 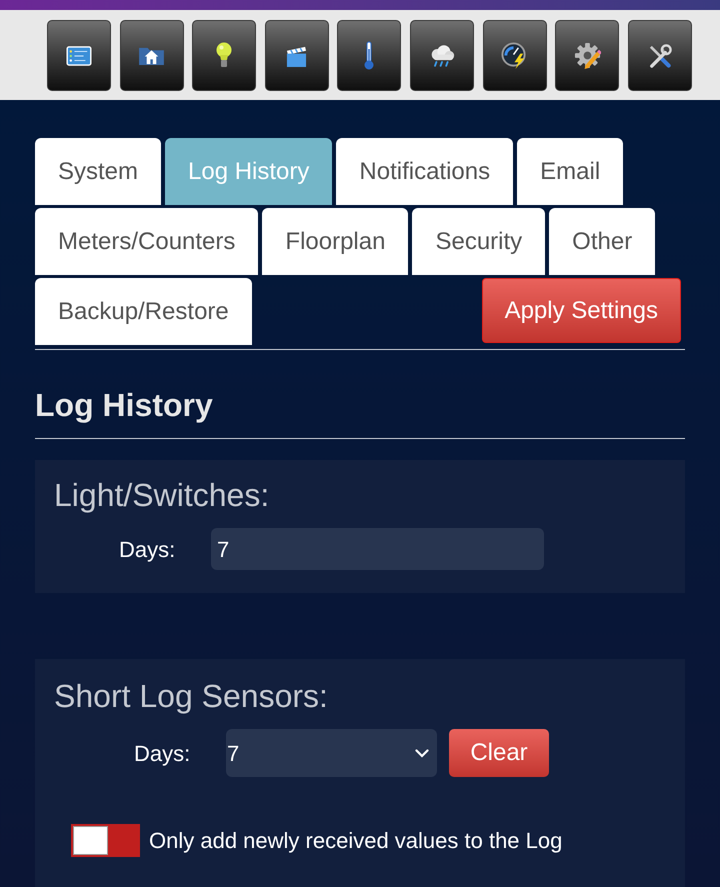 I want to click on tab: Meters/Counters, so click(x=146, y=241).